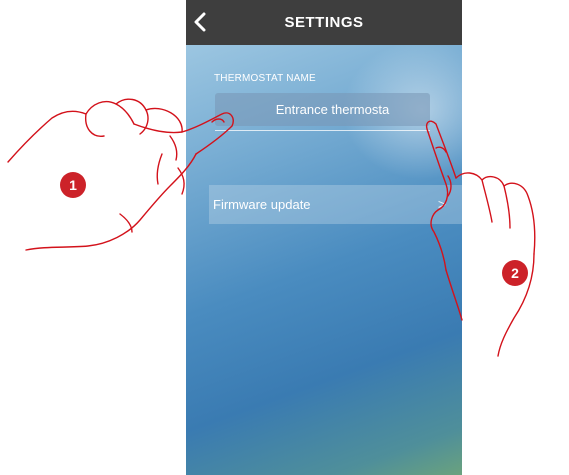 This screenshot has width=569, height=475. What do you see at coordinates (73, 185) in the screenshot?
I see `step-1-badge: 1` at bounding box center [73, 185].